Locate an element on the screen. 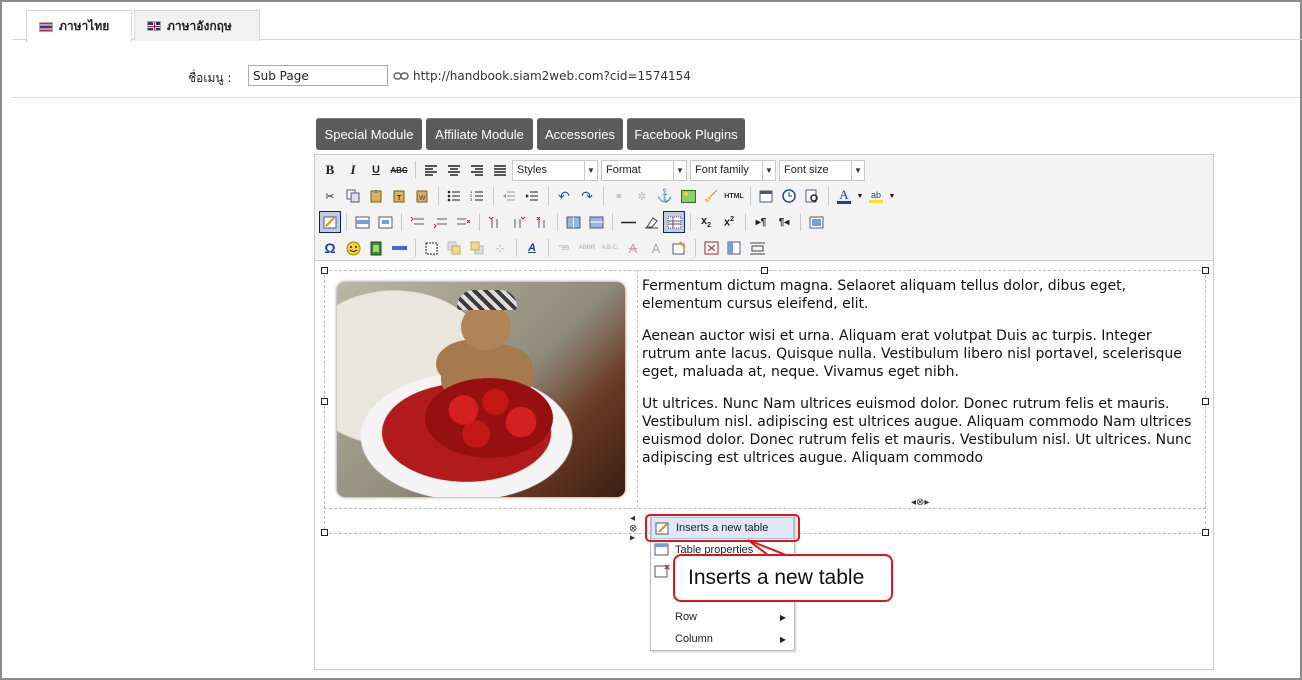 The width and height of the screenshot is (1302, 680). bold-icon: B is located at coordinates (330, 170).